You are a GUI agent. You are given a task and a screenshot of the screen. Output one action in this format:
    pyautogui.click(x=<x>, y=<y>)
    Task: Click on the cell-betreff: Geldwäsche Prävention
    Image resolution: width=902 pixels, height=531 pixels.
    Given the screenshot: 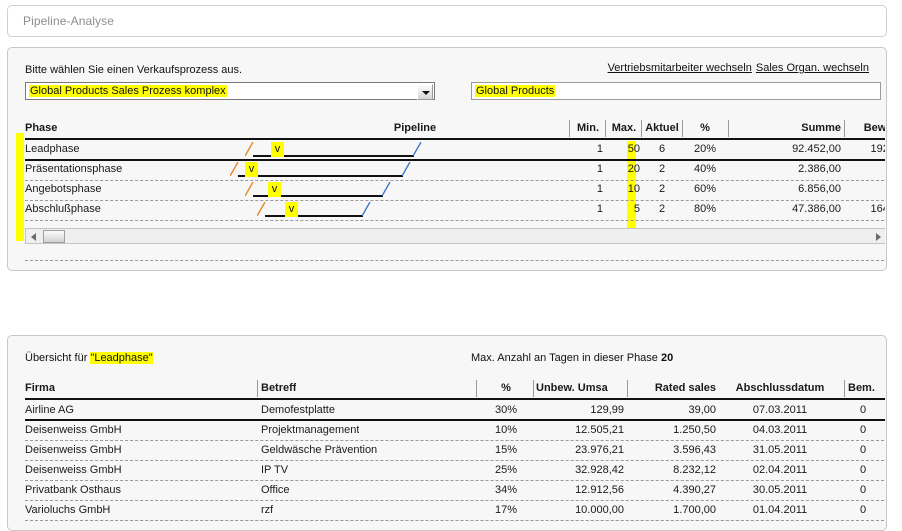 What is the action you would take?
    pyautogui.click(x=319, y=450)
    